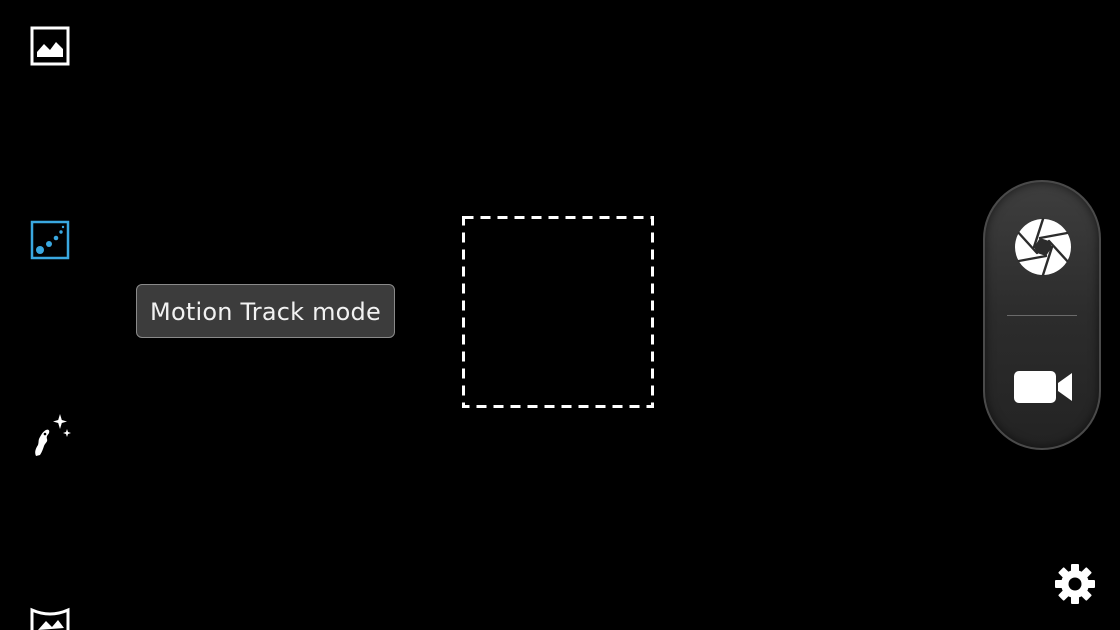 Image resolution: width=1120 pixels, height=630 pixels. I want to click on shutter-icon, so click(1043, 247).